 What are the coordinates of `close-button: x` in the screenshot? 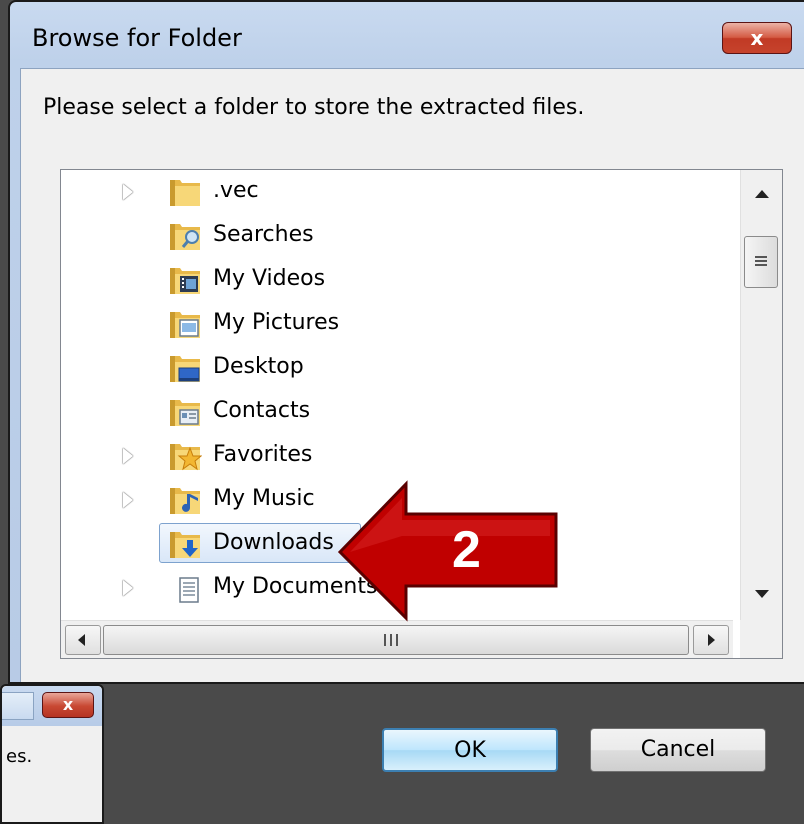 It's located at (757, 38).